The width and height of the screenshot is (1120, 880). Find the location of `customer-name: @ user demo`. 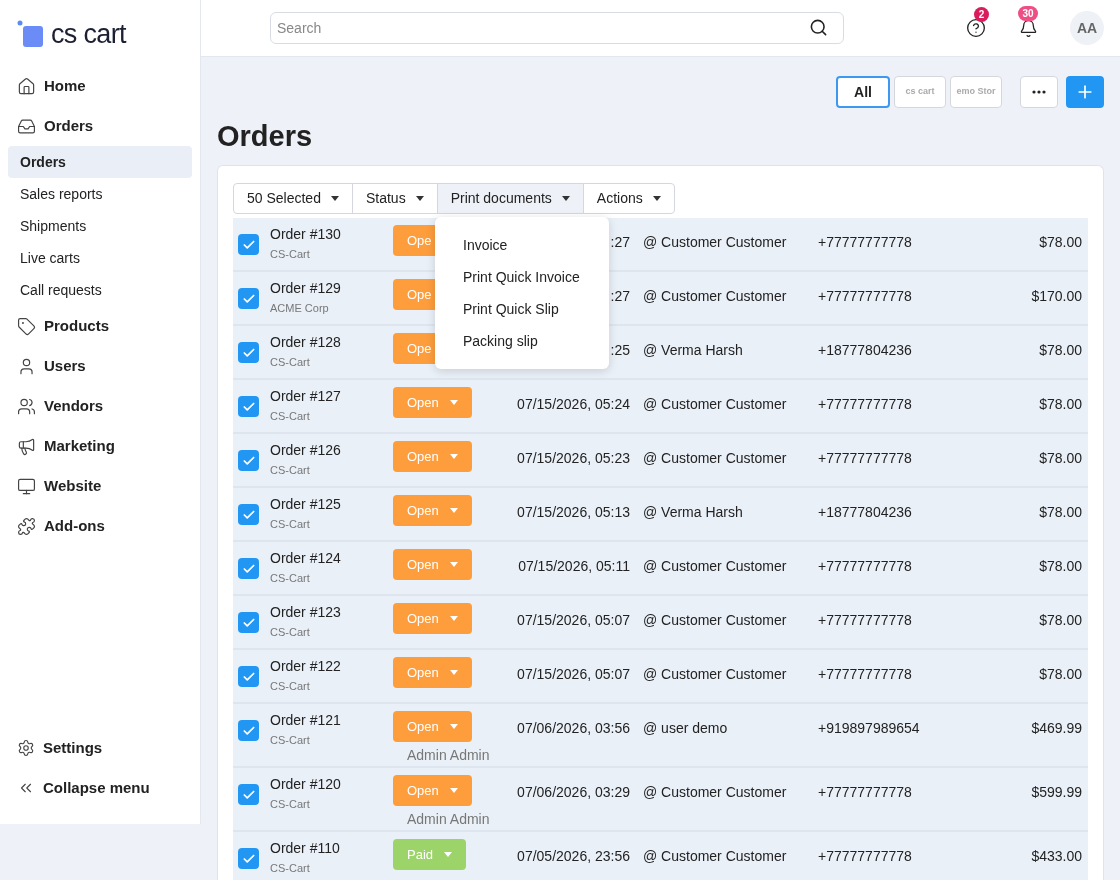

customer-name: @ user demo is located at coordinates (685, 728).